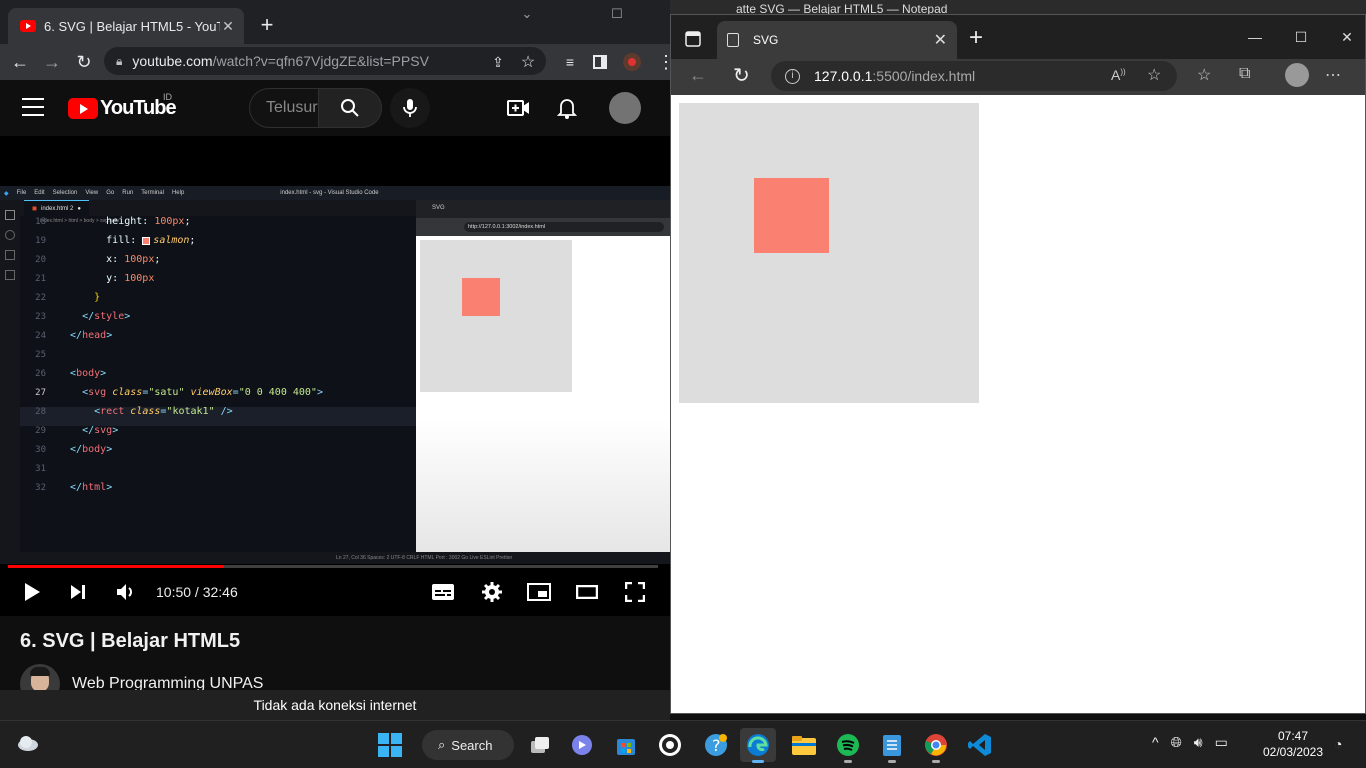  Describe the element at coordinates (527, 16) in the screenshot. I see `chevron-down-icon: ⌄` at that location.